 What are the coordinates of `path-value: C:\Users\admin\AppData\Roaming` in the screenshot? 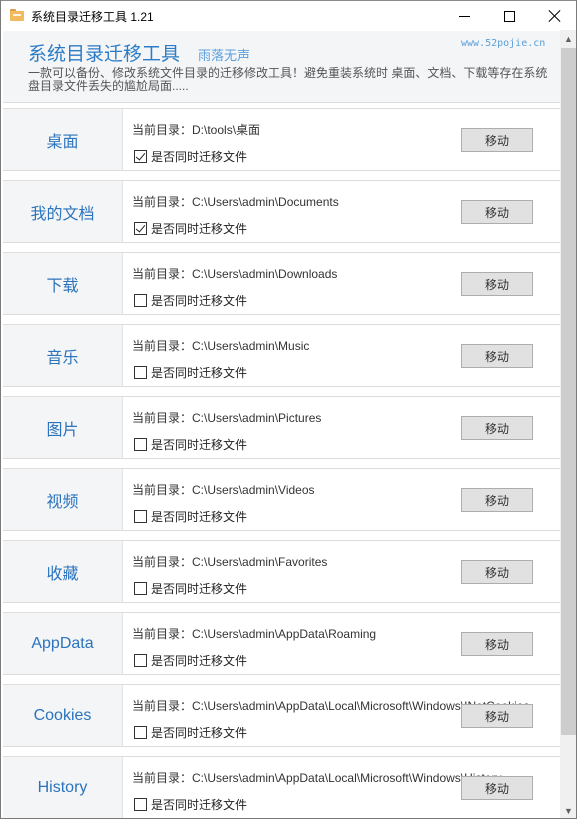 It's located at (284, 634).